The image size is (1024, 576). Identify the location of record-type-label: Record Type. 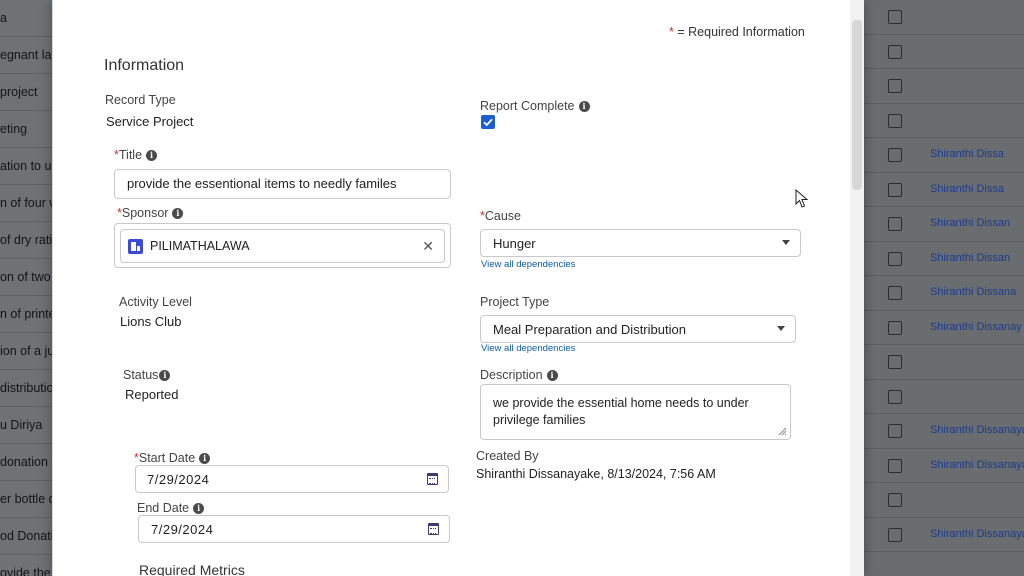
(140, 100).